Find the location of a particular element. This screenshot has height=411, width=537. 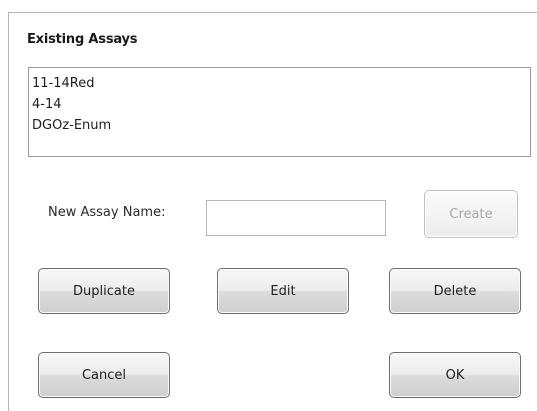

list-item: DGOz-Enum is located at coordinates (279, 125).